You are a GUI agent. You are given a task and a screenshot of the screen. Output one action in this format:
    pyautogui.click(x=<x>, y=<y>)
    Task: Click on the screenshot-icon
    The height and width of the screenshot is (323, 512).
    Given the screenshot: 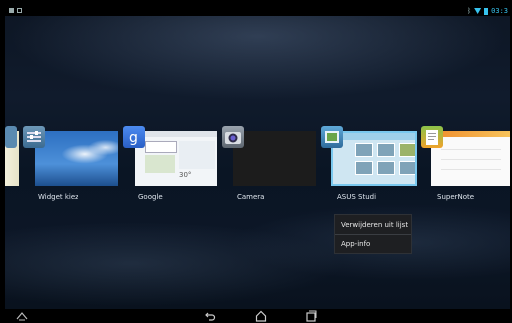 What is the action you would take?
    pyautogui.click(x=19, y=10)
    